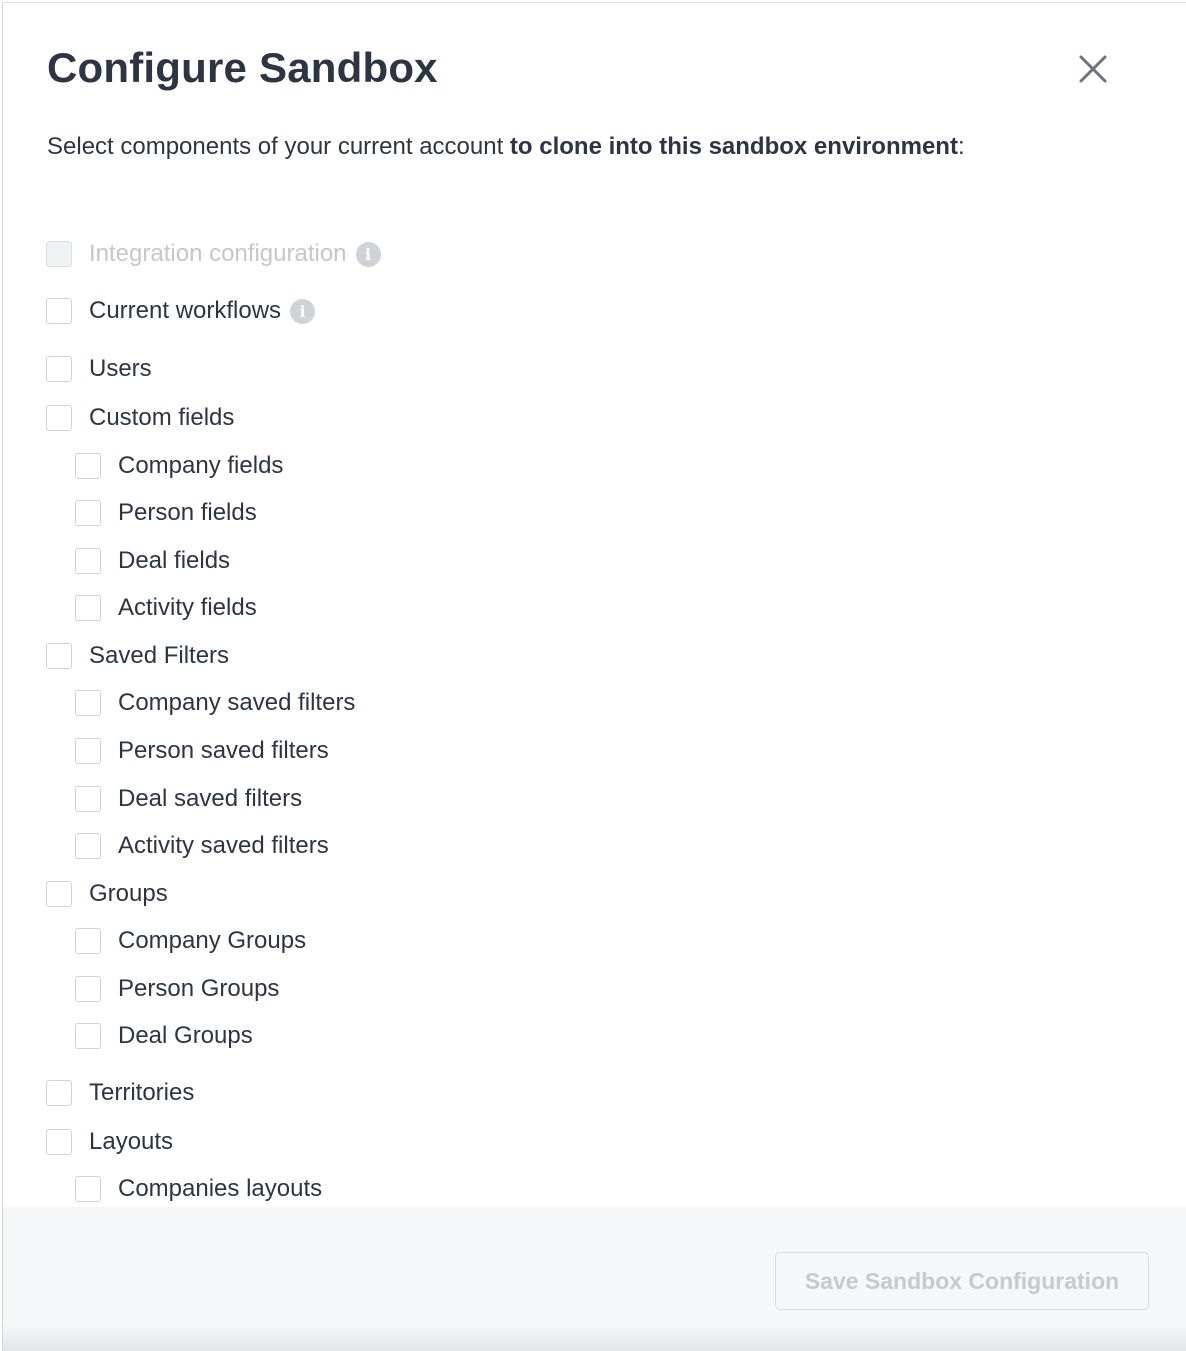  I want to click on option-label: Activity saved filters, so click(223, 845).